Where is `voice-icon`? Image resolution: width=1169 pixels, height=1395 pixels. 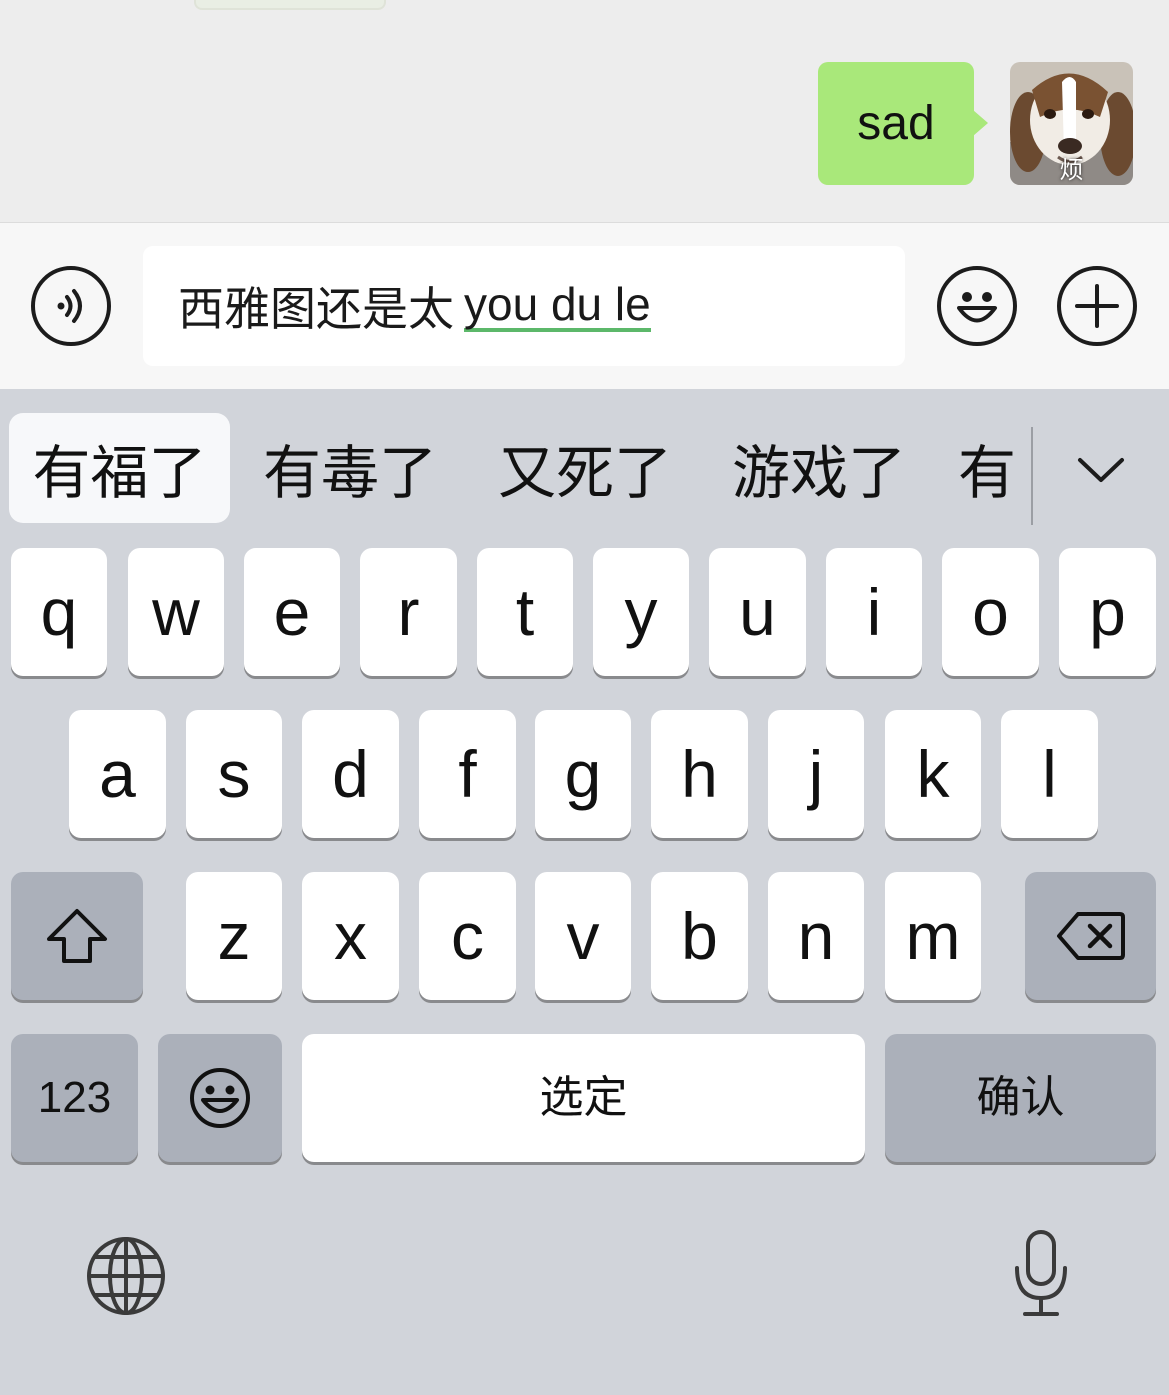 voice-icon is located at coordinates (69, 306).